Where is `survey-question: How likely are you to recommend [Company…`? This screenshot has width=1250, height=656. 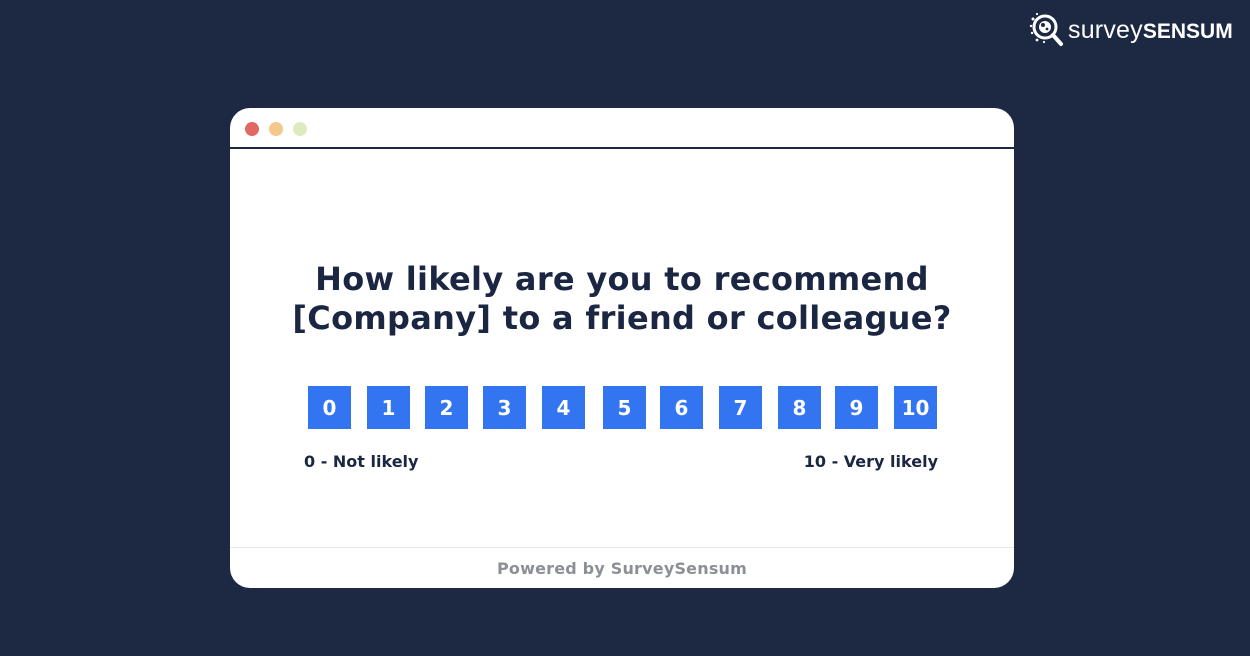
survey-question: How likely are you to recommend [Company… is located at coordinates (622, 299).